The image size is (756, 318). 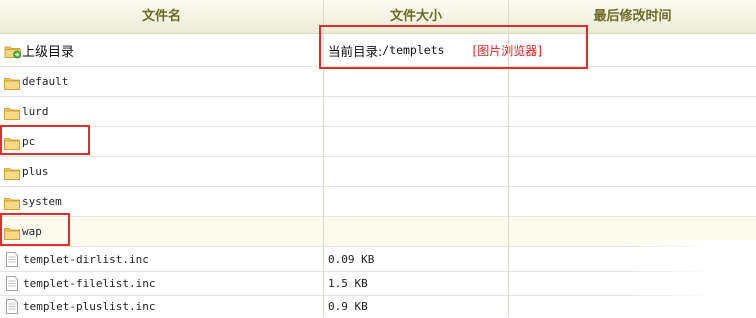 What do you see at coordinates (691, 278) in the screenshot?
I see `edge-fade` at bounding box center [691, 278].